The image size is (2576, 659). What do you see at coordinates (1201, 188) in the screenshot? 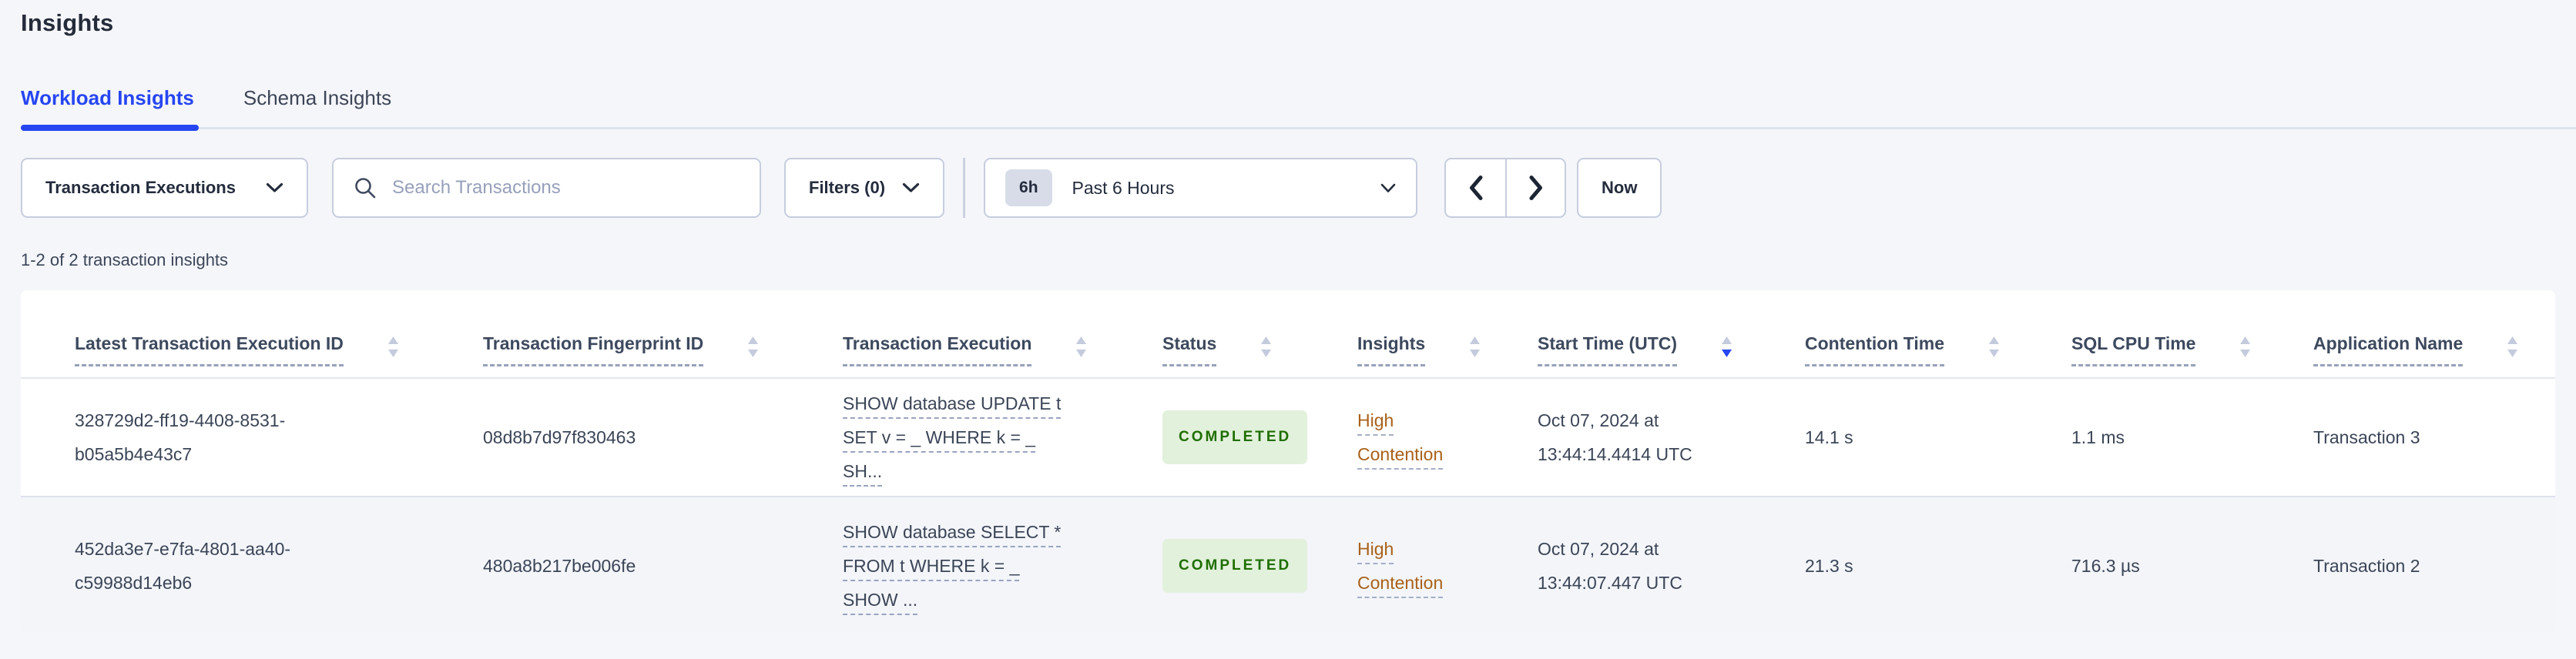
I see `time-range-select: 6h Past 6 Hours` at bounding box center [1201, 188].